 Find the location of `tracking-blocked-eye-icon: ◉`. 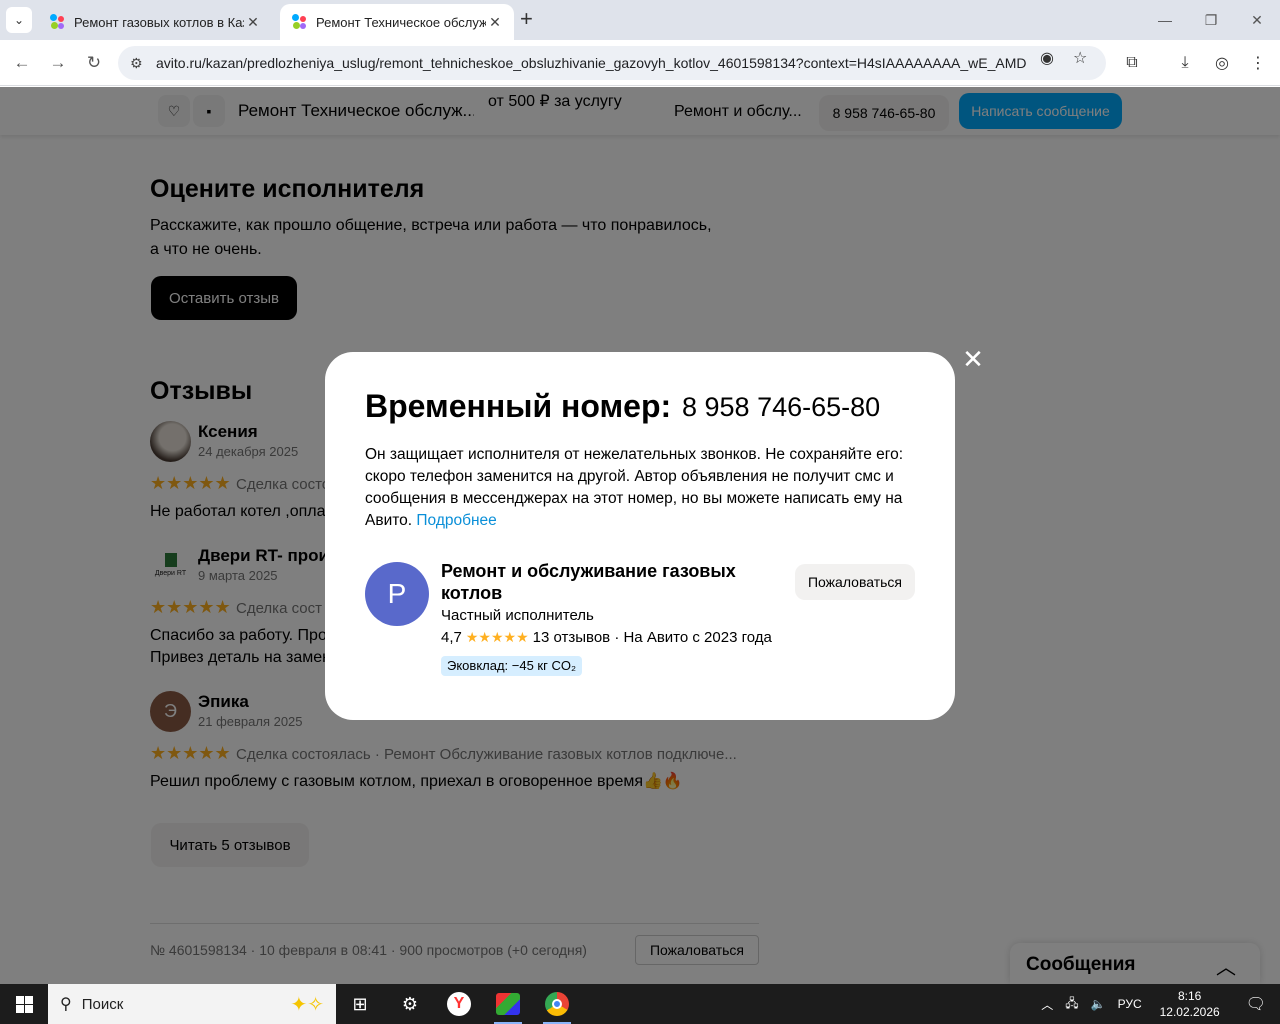

tracking-blocked-eye-icon: ◉ is located at coordinates (1047, 58).